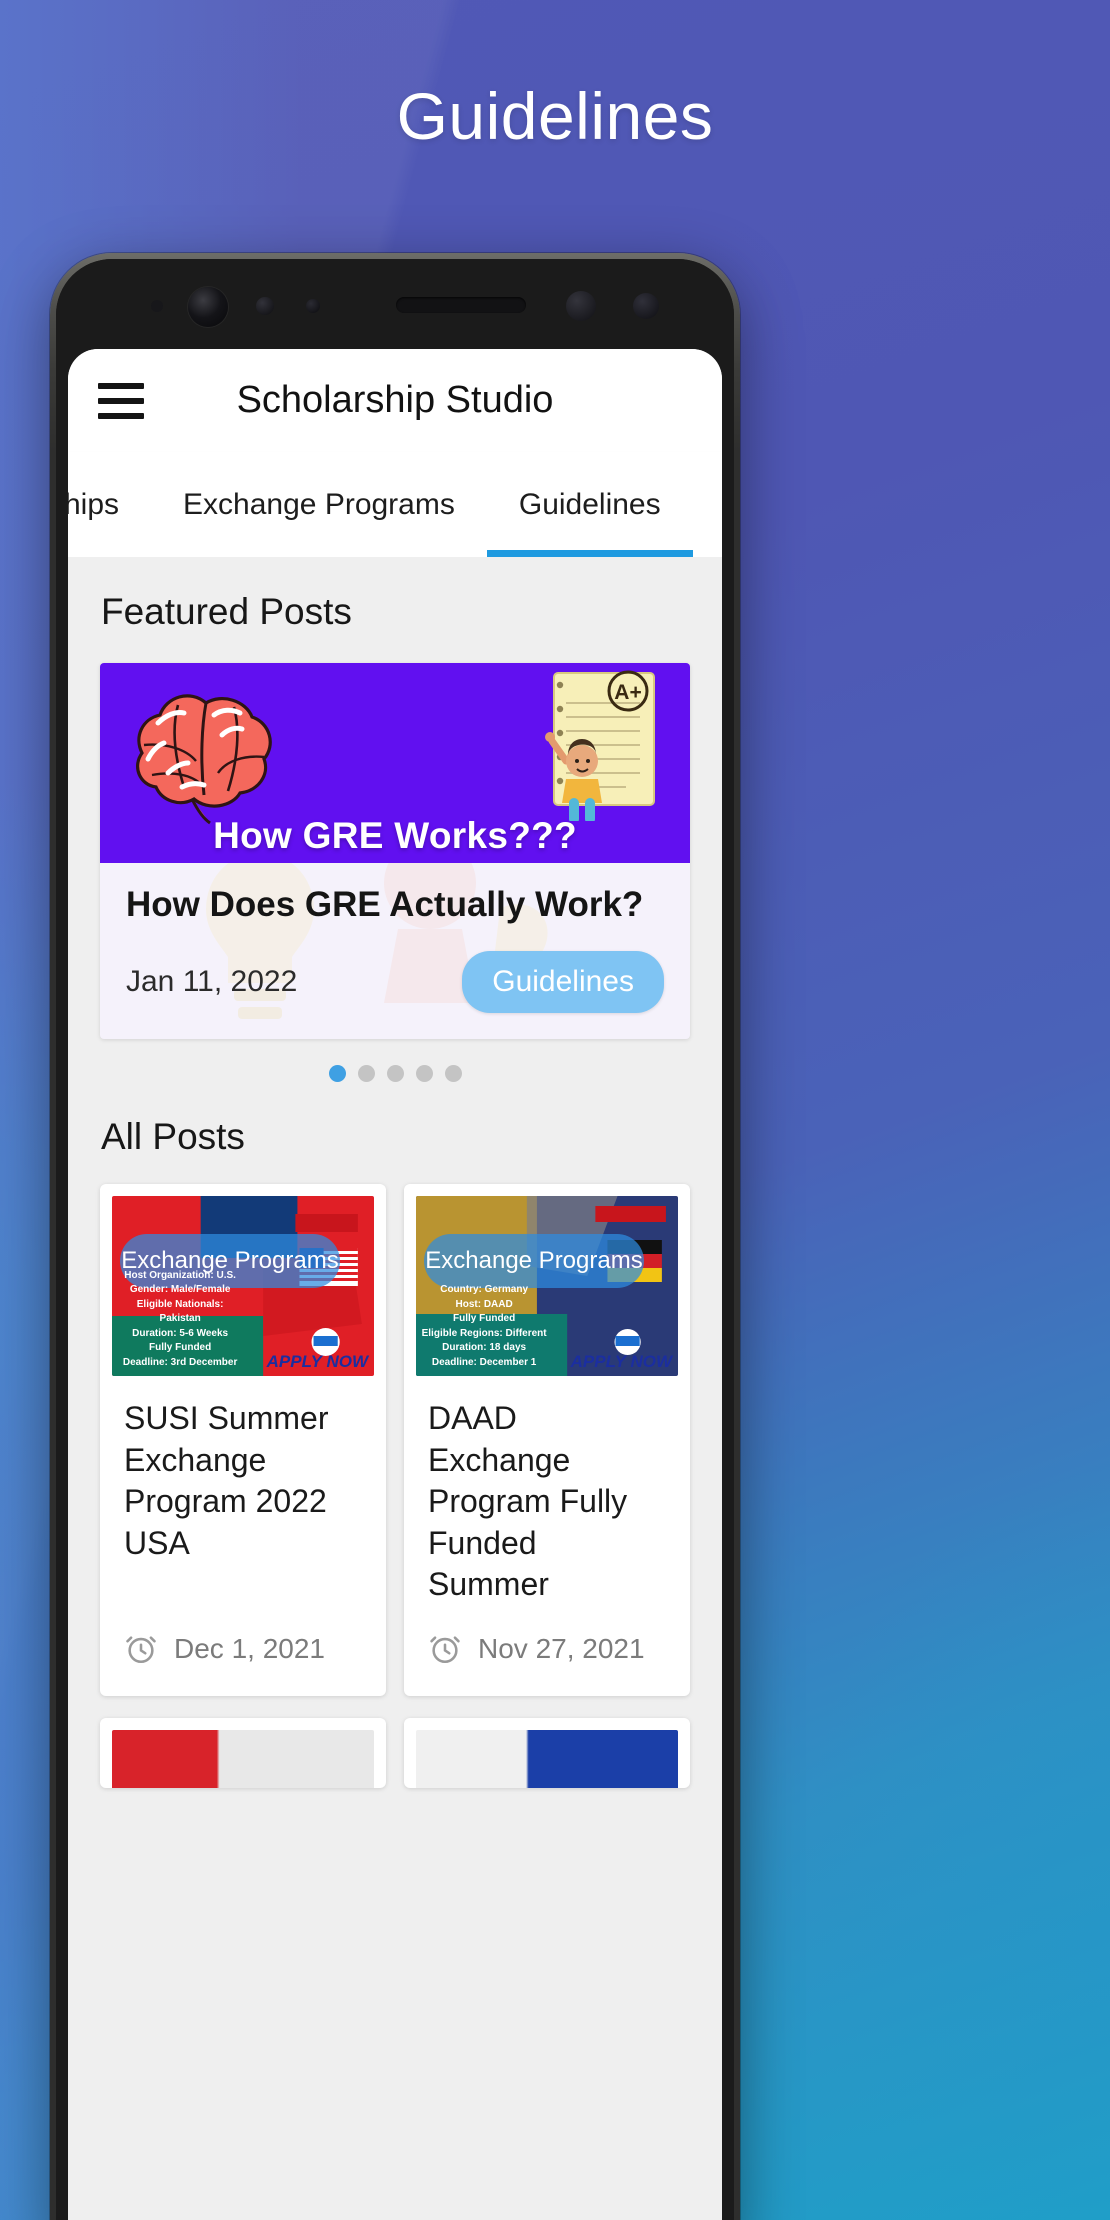 This screenshot has height=2220, width=1110. What do you see at coordinates (385, 904) in the screenshot?
I see `featured-post-title: How Does GRE Actually Work?` at bounding box center [385, 904].